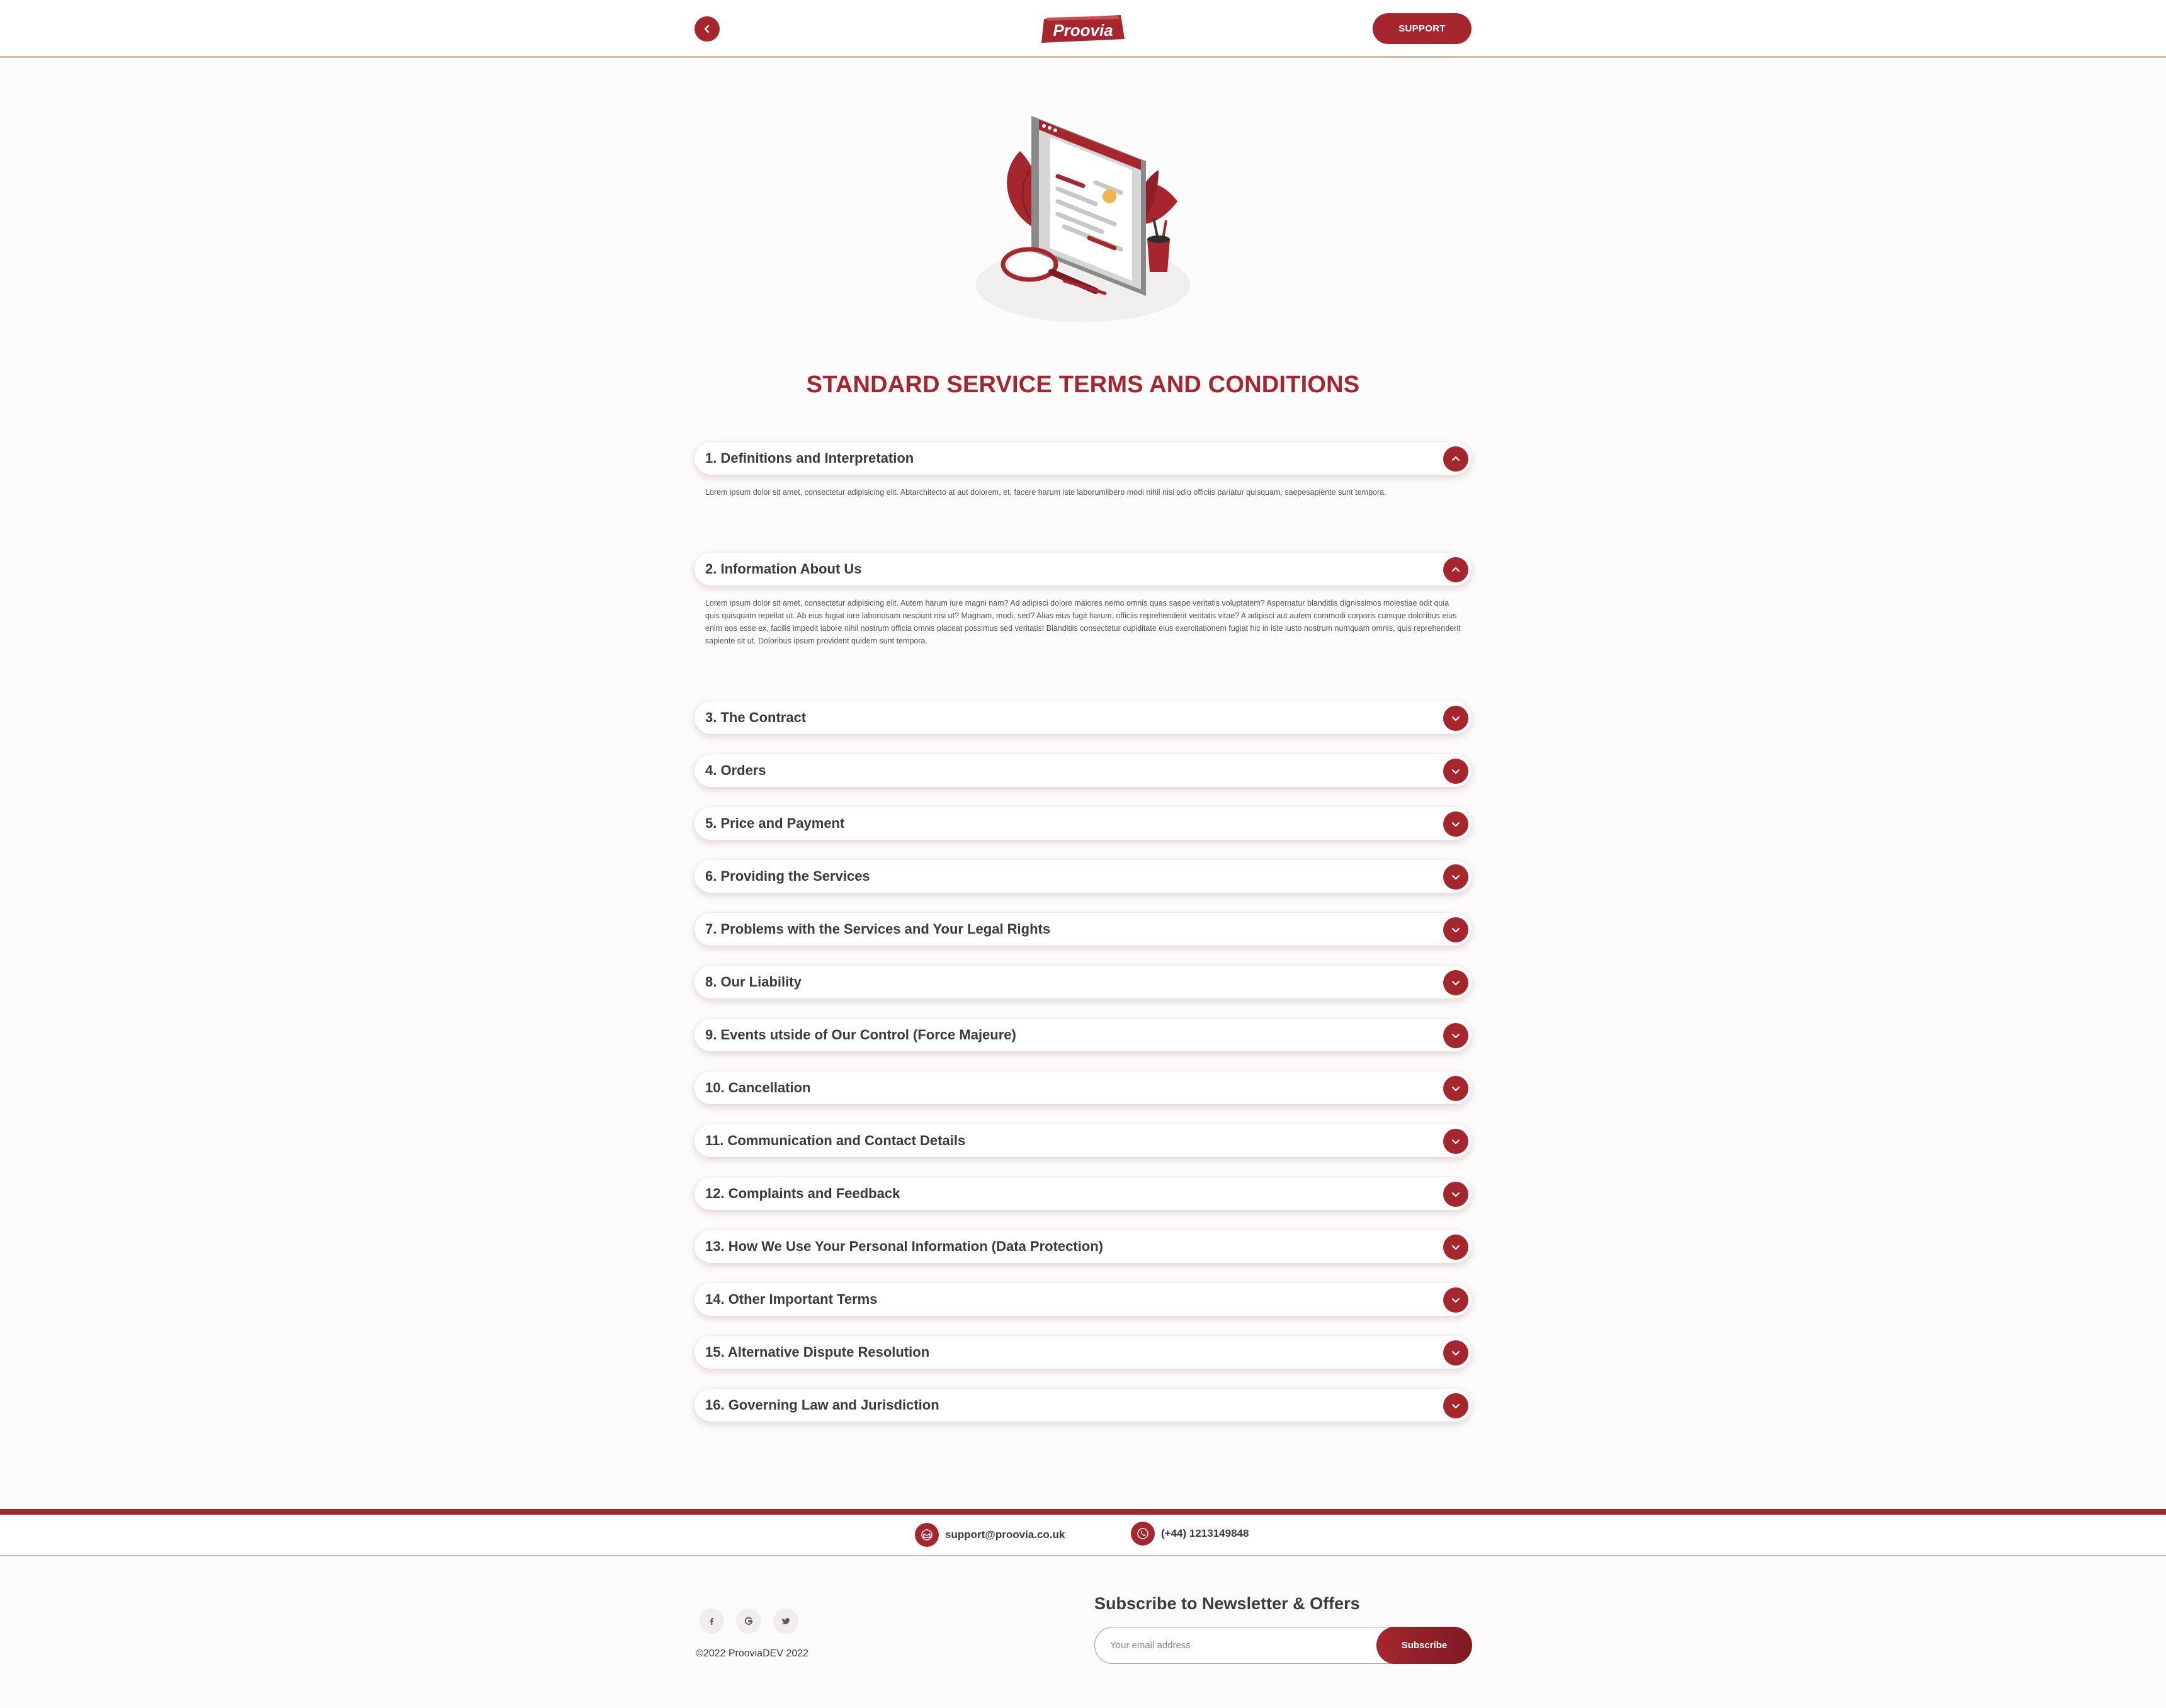  What do you see at coordinates (1083, 1353) in the screenshot?
I see `accordion-item-dispute-resolution: 15. Alternative Dispute Resolution` at bounding box center [1083, 1353].